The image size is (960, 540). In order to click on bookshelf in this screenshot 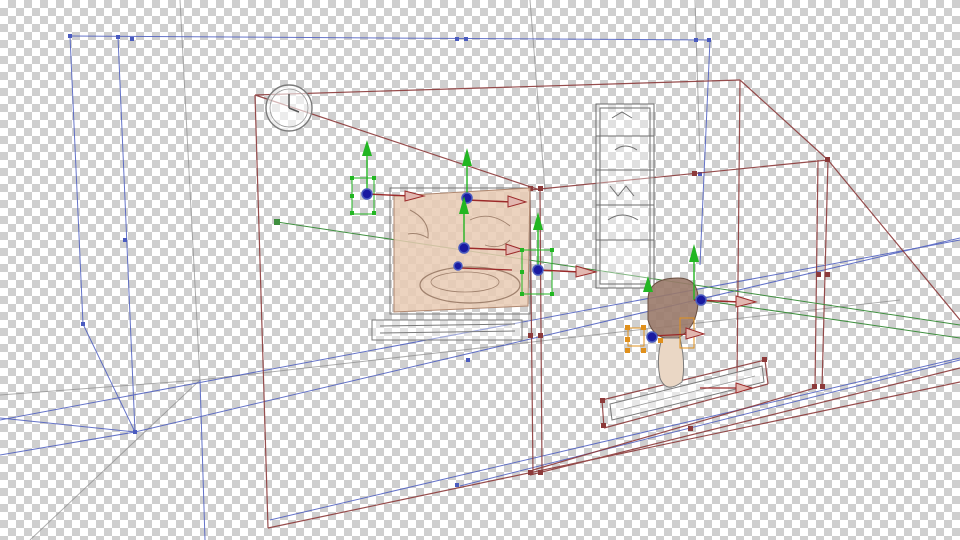, I will do `click(625, 196)`.